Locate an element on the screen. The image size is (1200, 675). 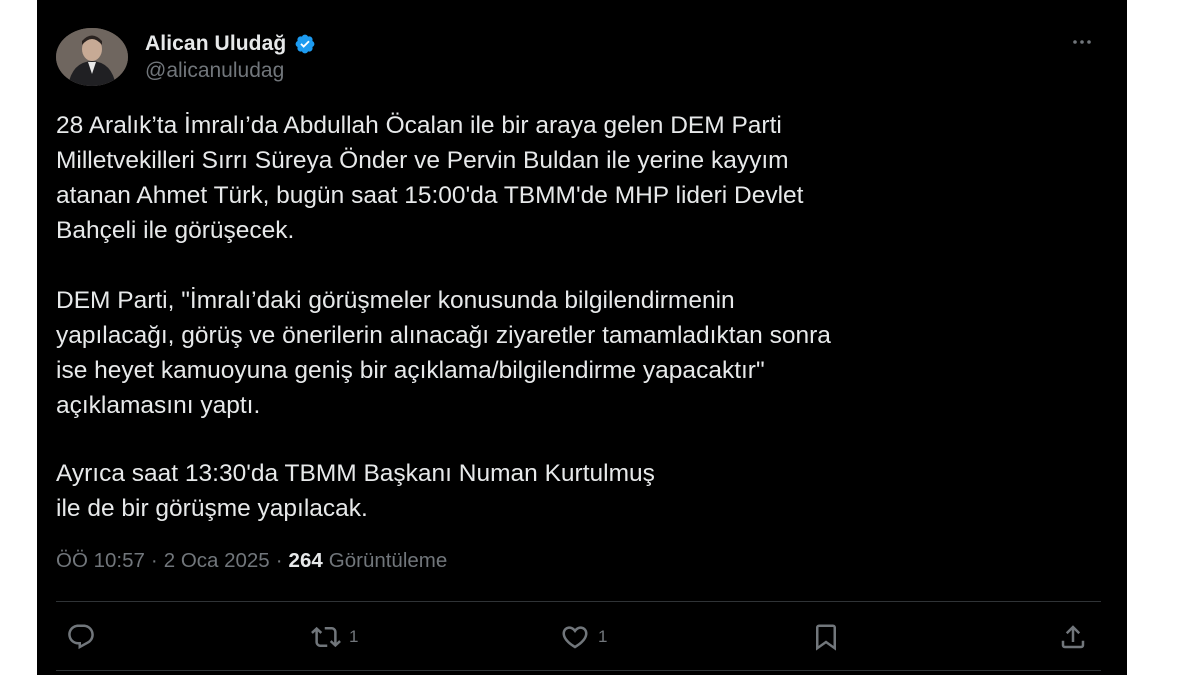
bookmark-icon is located at coordinates (826, 637).